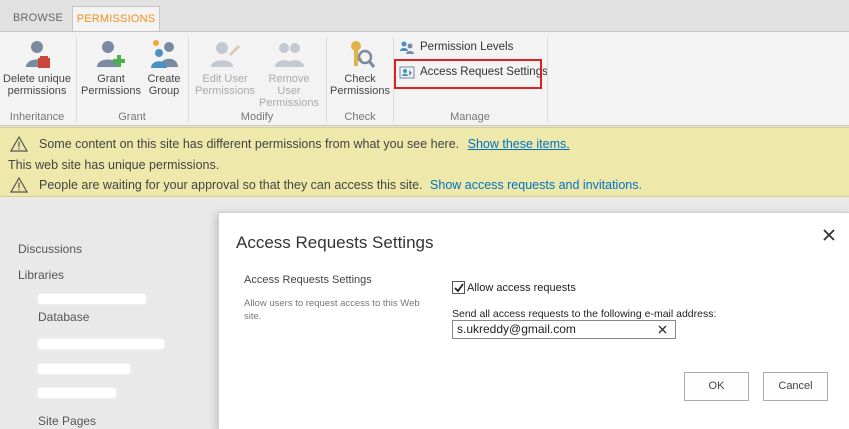 This screenshot has height=429, width=849. What do you see at coordinates (536, 185) in the screenshot?
I see `show-access-requests-link: Show access requests and invitations.` at bounding box center [536, 185].